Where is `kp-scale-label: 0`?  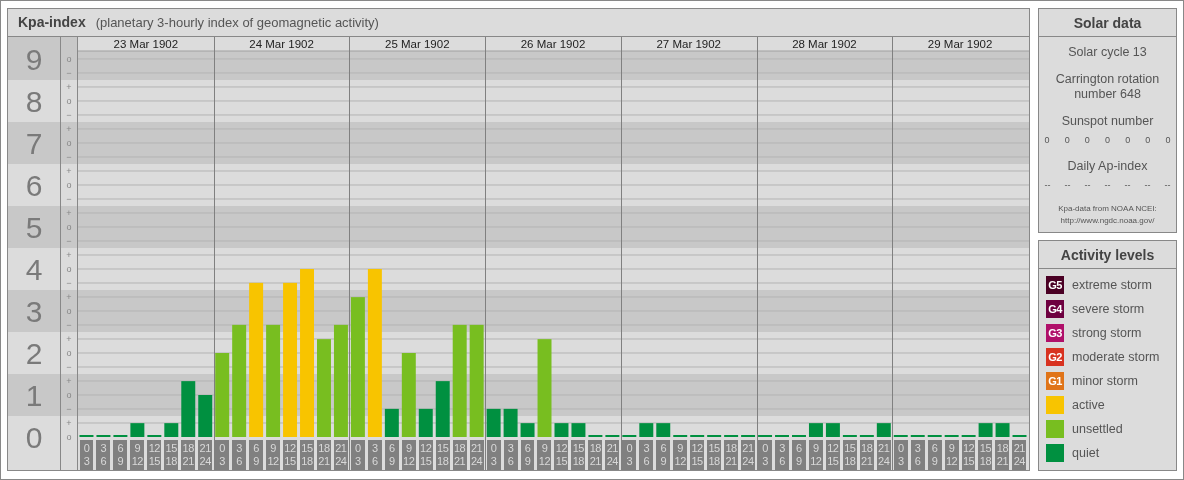 kp-scale-label: 0 is located at coordinates (34, 437).